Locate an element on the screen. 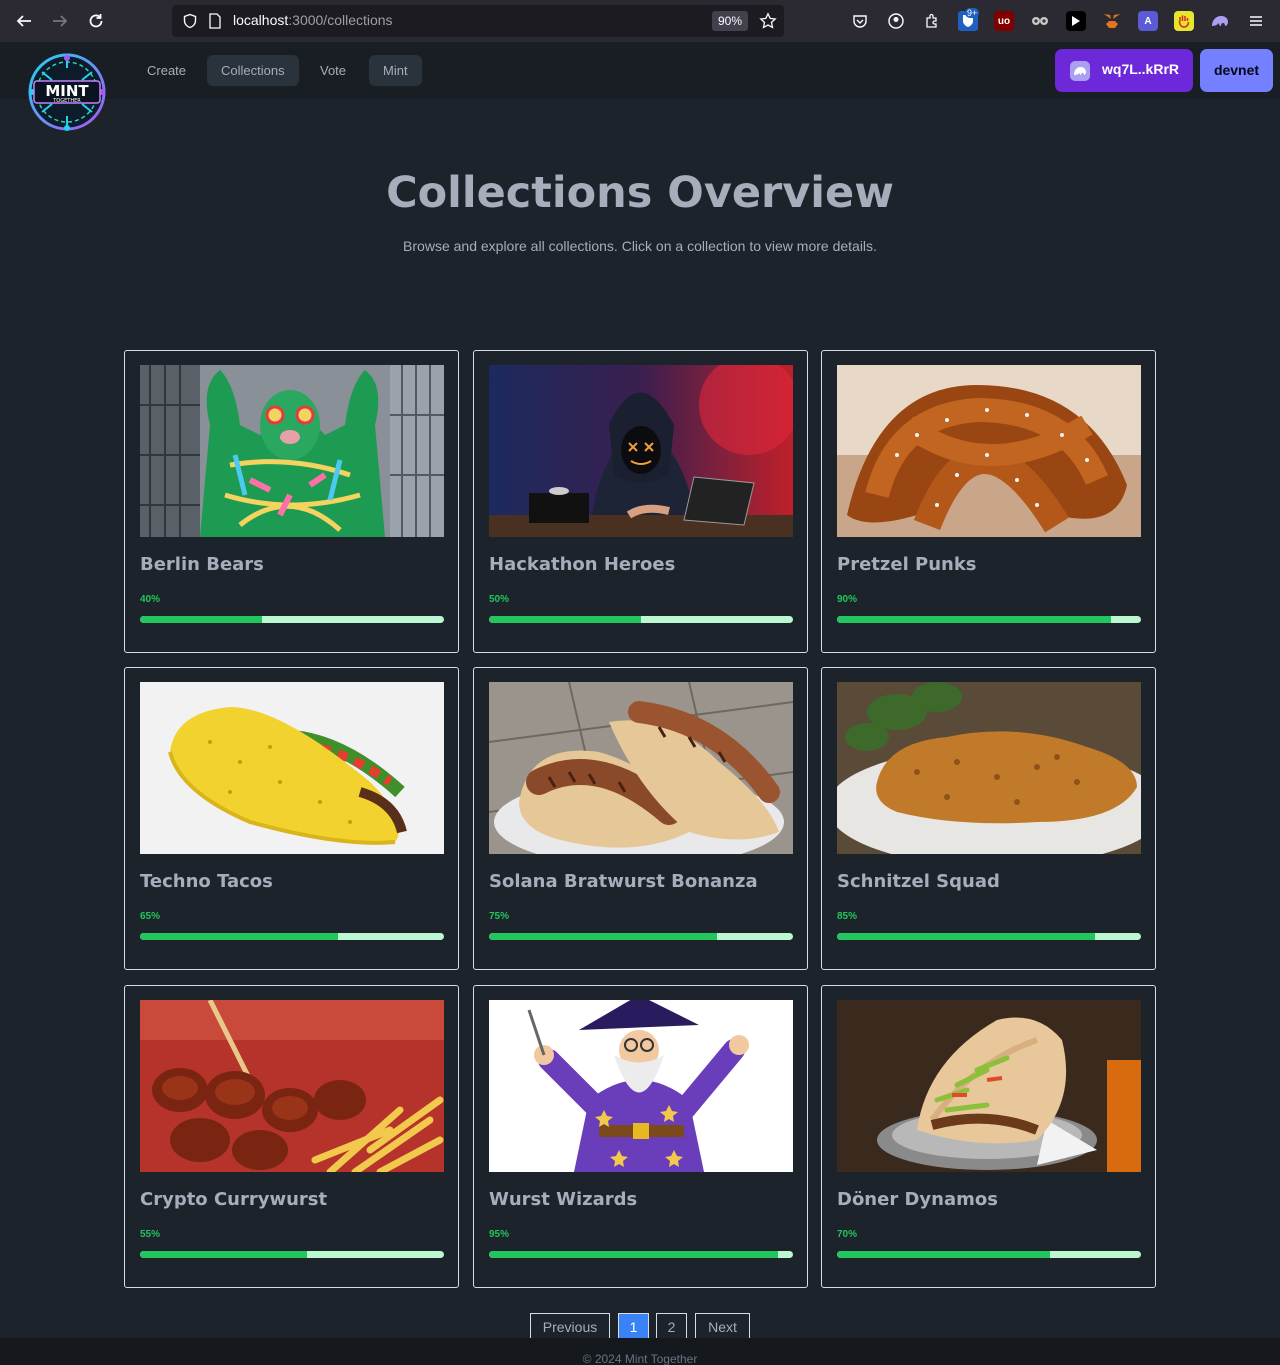 The height and width of the screenshot is (1365, 1280). progress-label: 95% is located at coordinates (499, 1234).